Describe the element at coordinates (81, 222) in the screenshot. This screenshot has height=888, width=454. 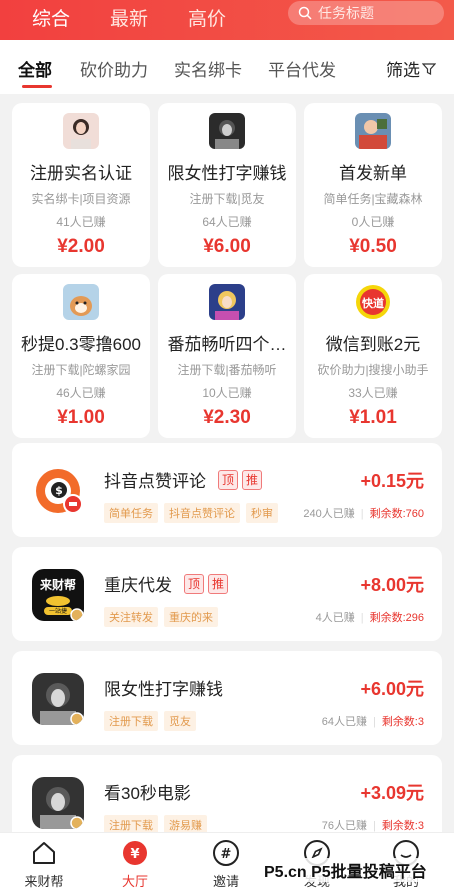
I see `task-earned: 41人已赚` at that location.